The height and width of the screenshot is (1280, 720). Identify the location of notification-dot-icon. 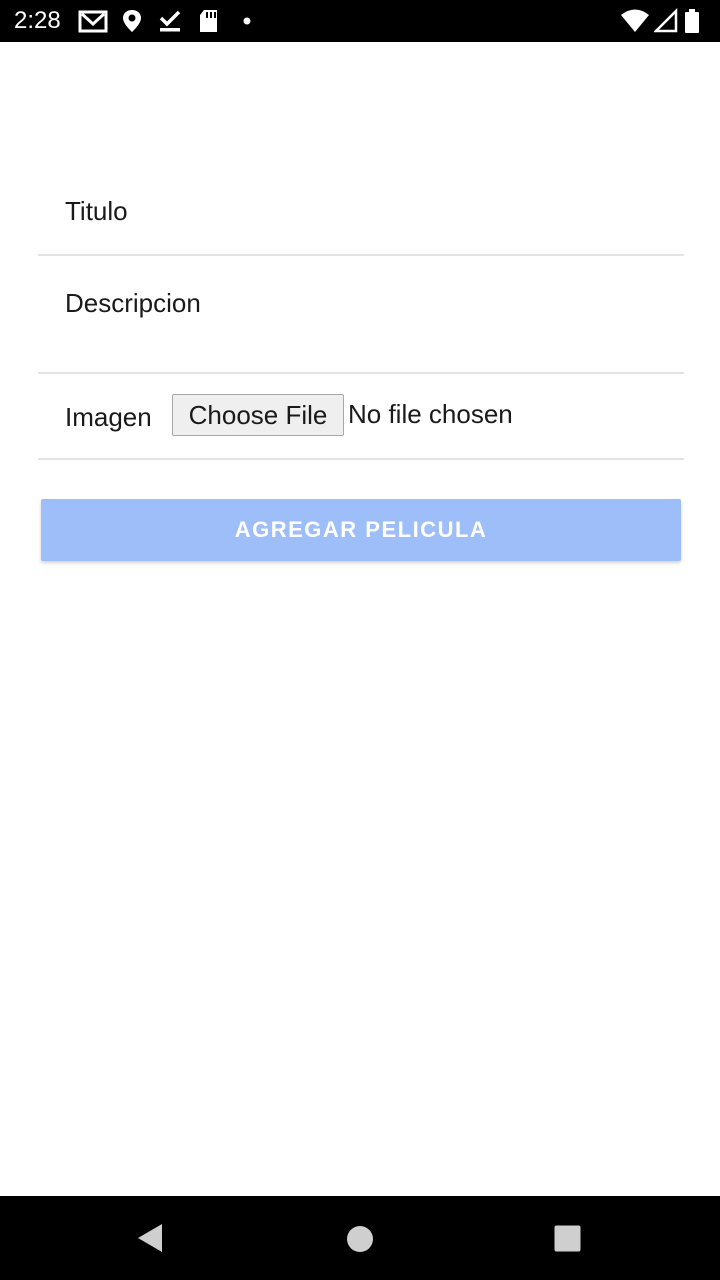
(247, 23).